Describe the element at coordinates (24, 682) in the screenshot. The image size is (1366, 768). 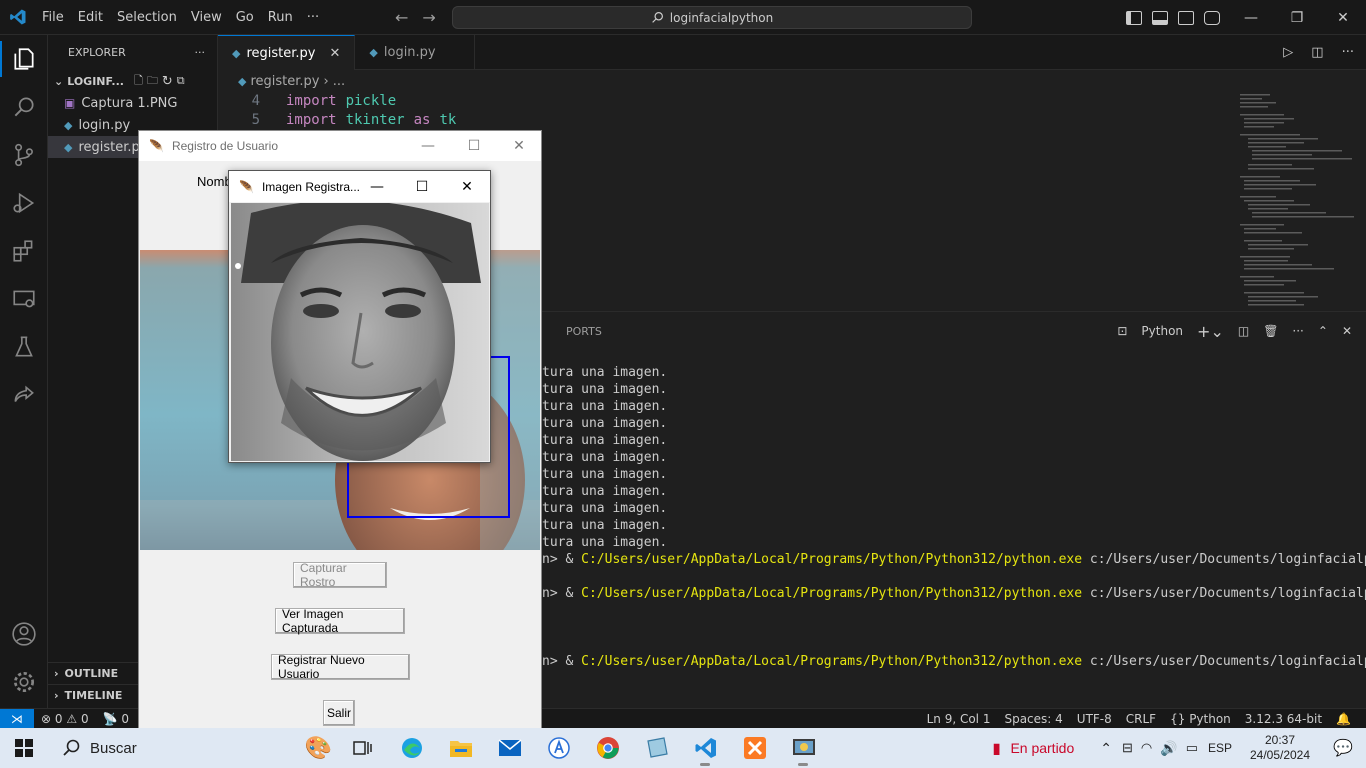
I see `settings-gear-icon` at that location.